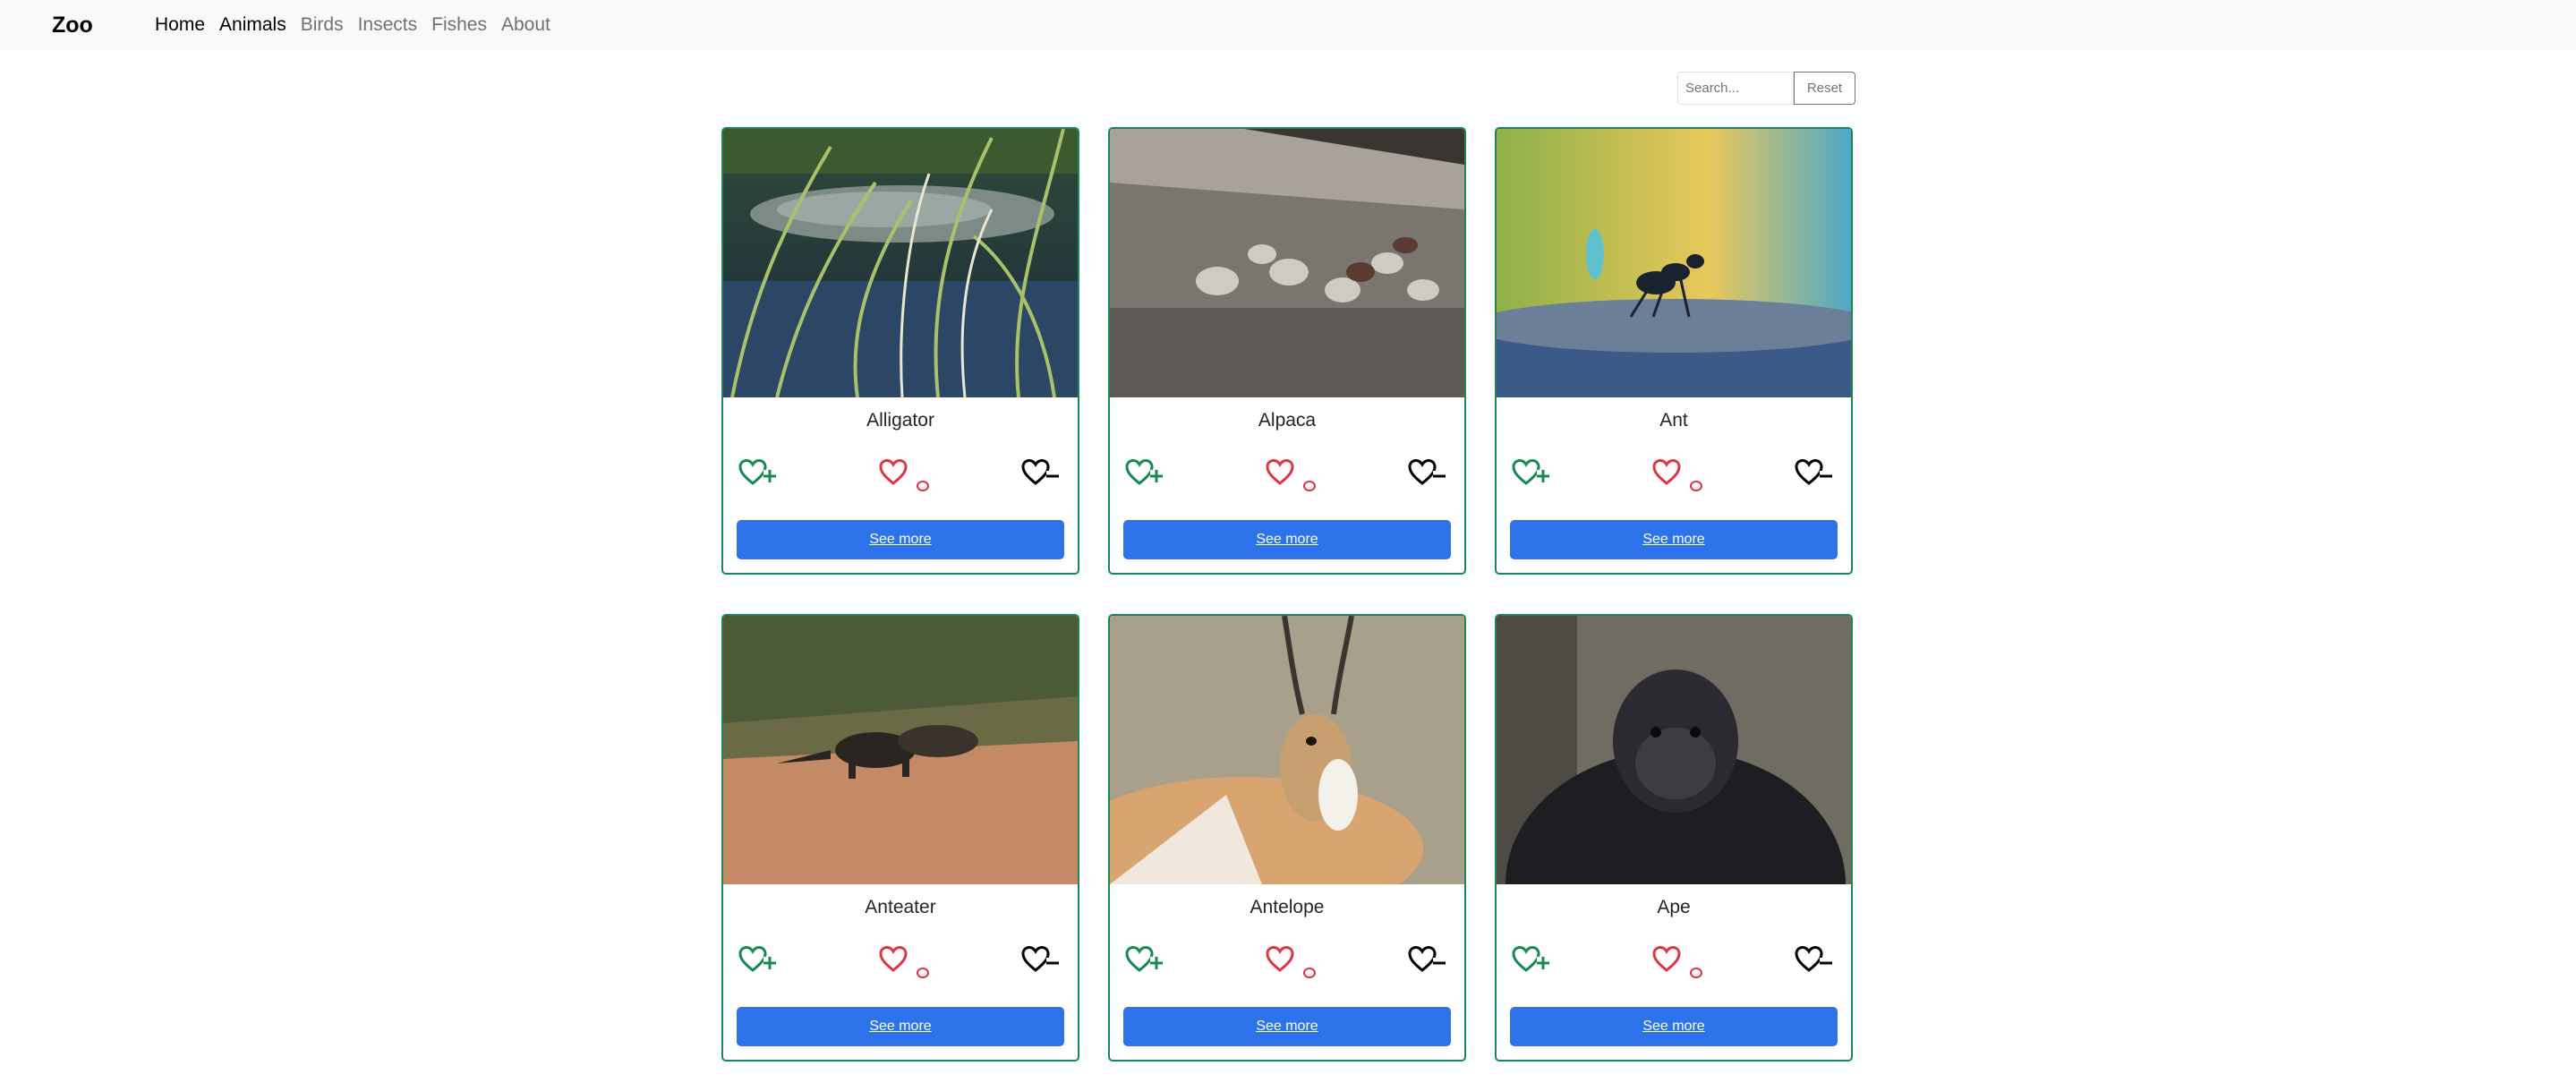  Describe the element at coordinates (180, 25) in the screenshot. I see `nav-link-home: Home` at that location.